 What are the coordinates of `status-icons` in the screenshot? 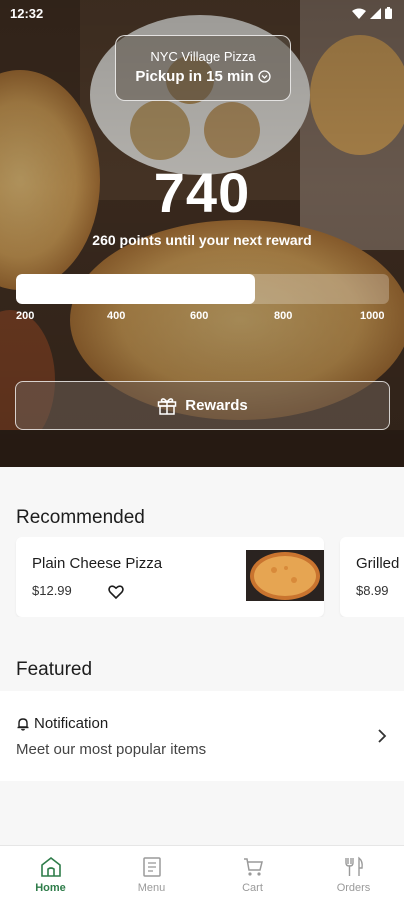 It's located at (372, 13).